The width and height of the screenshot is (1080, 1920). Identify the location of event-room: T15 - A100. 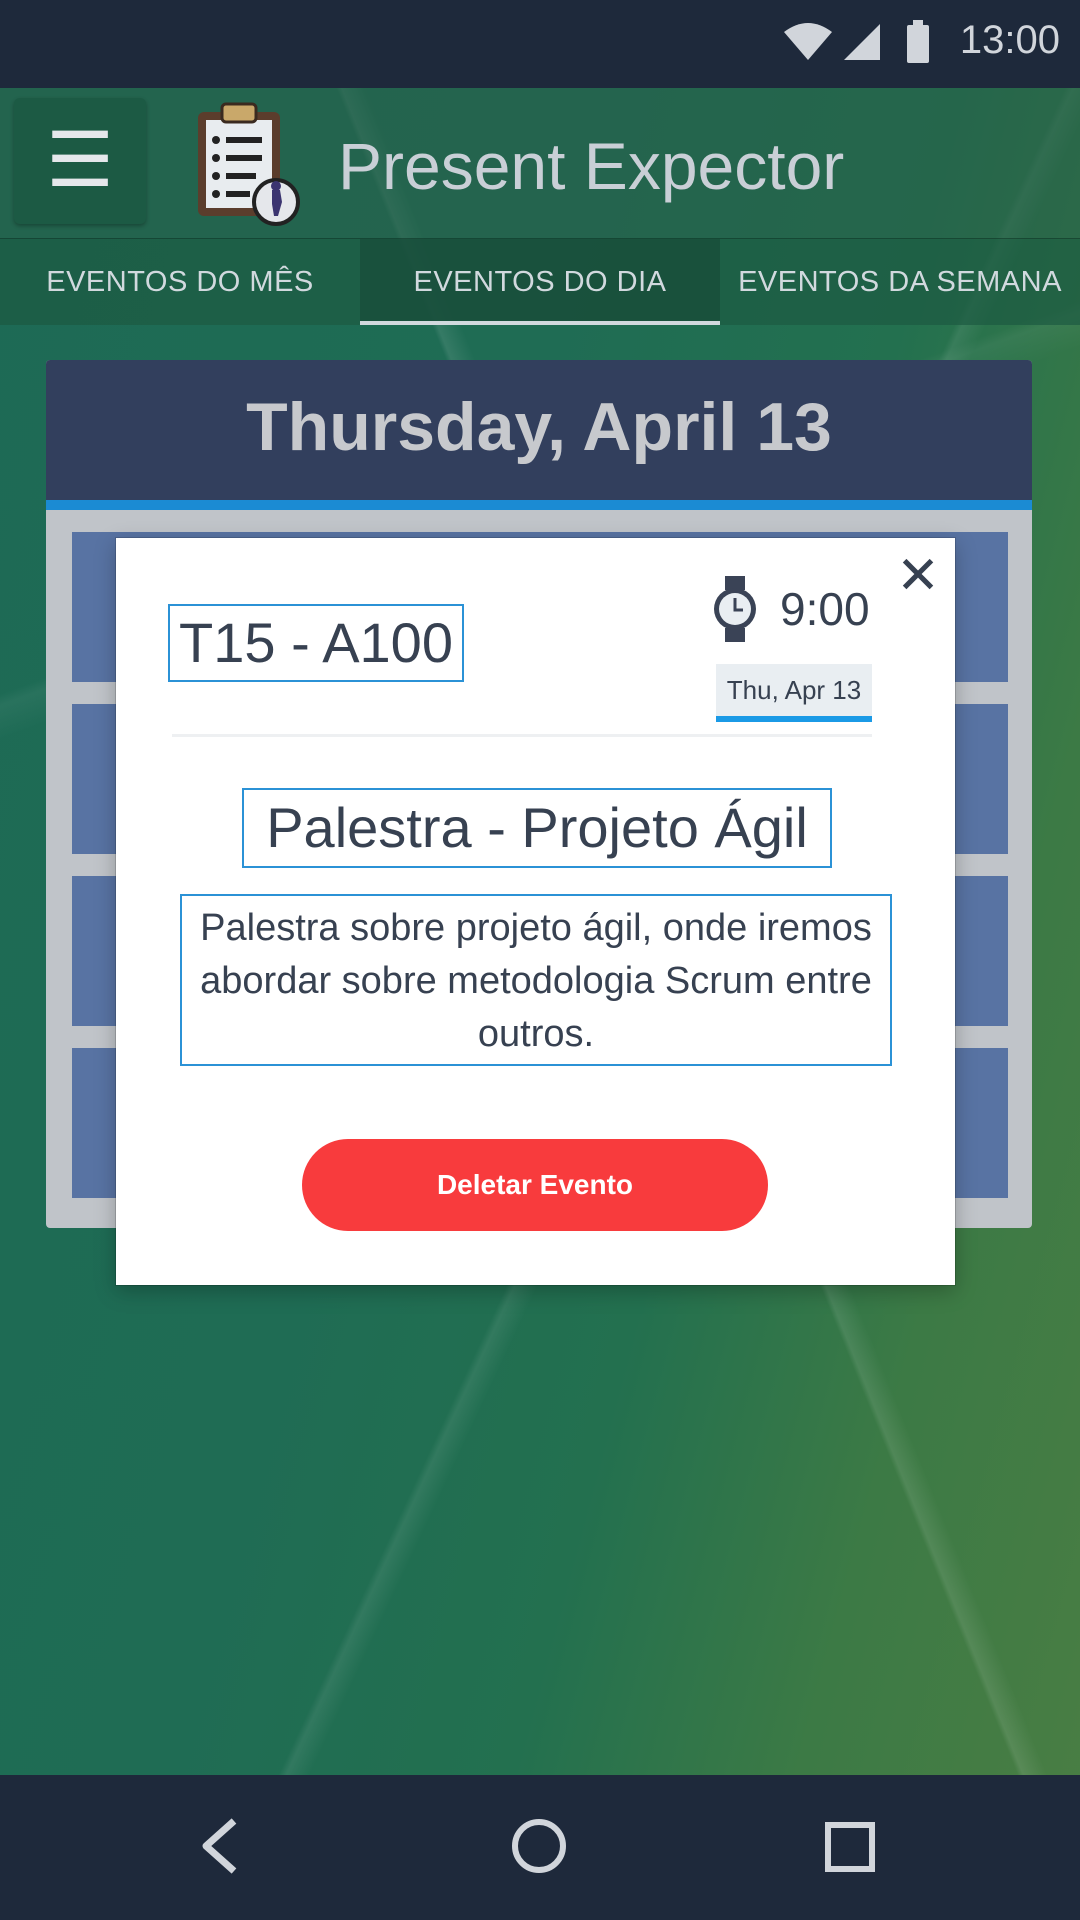
(316, 643).